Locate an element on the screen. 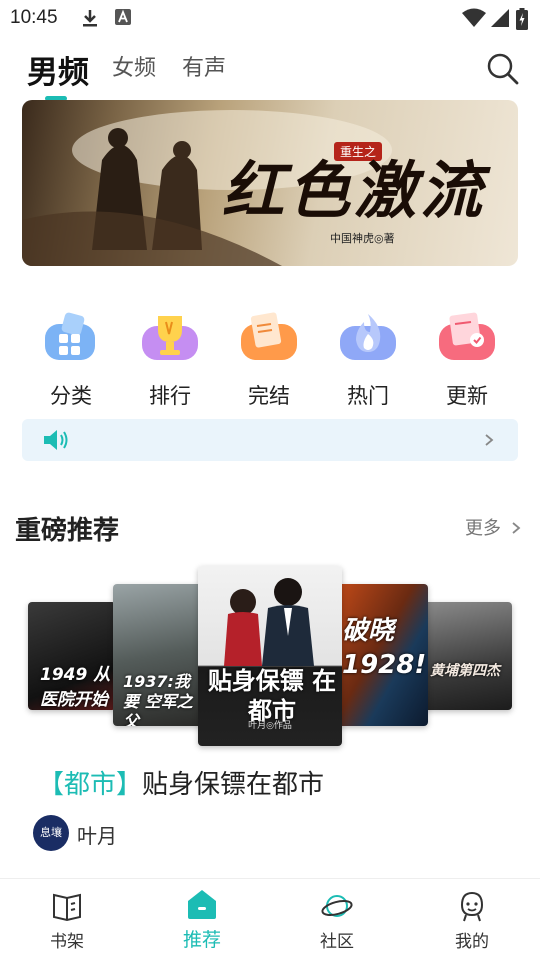 This screenshot has height=960, width=540. book-title: 贴身保镖在都市 is located at coordinates (233, 785).